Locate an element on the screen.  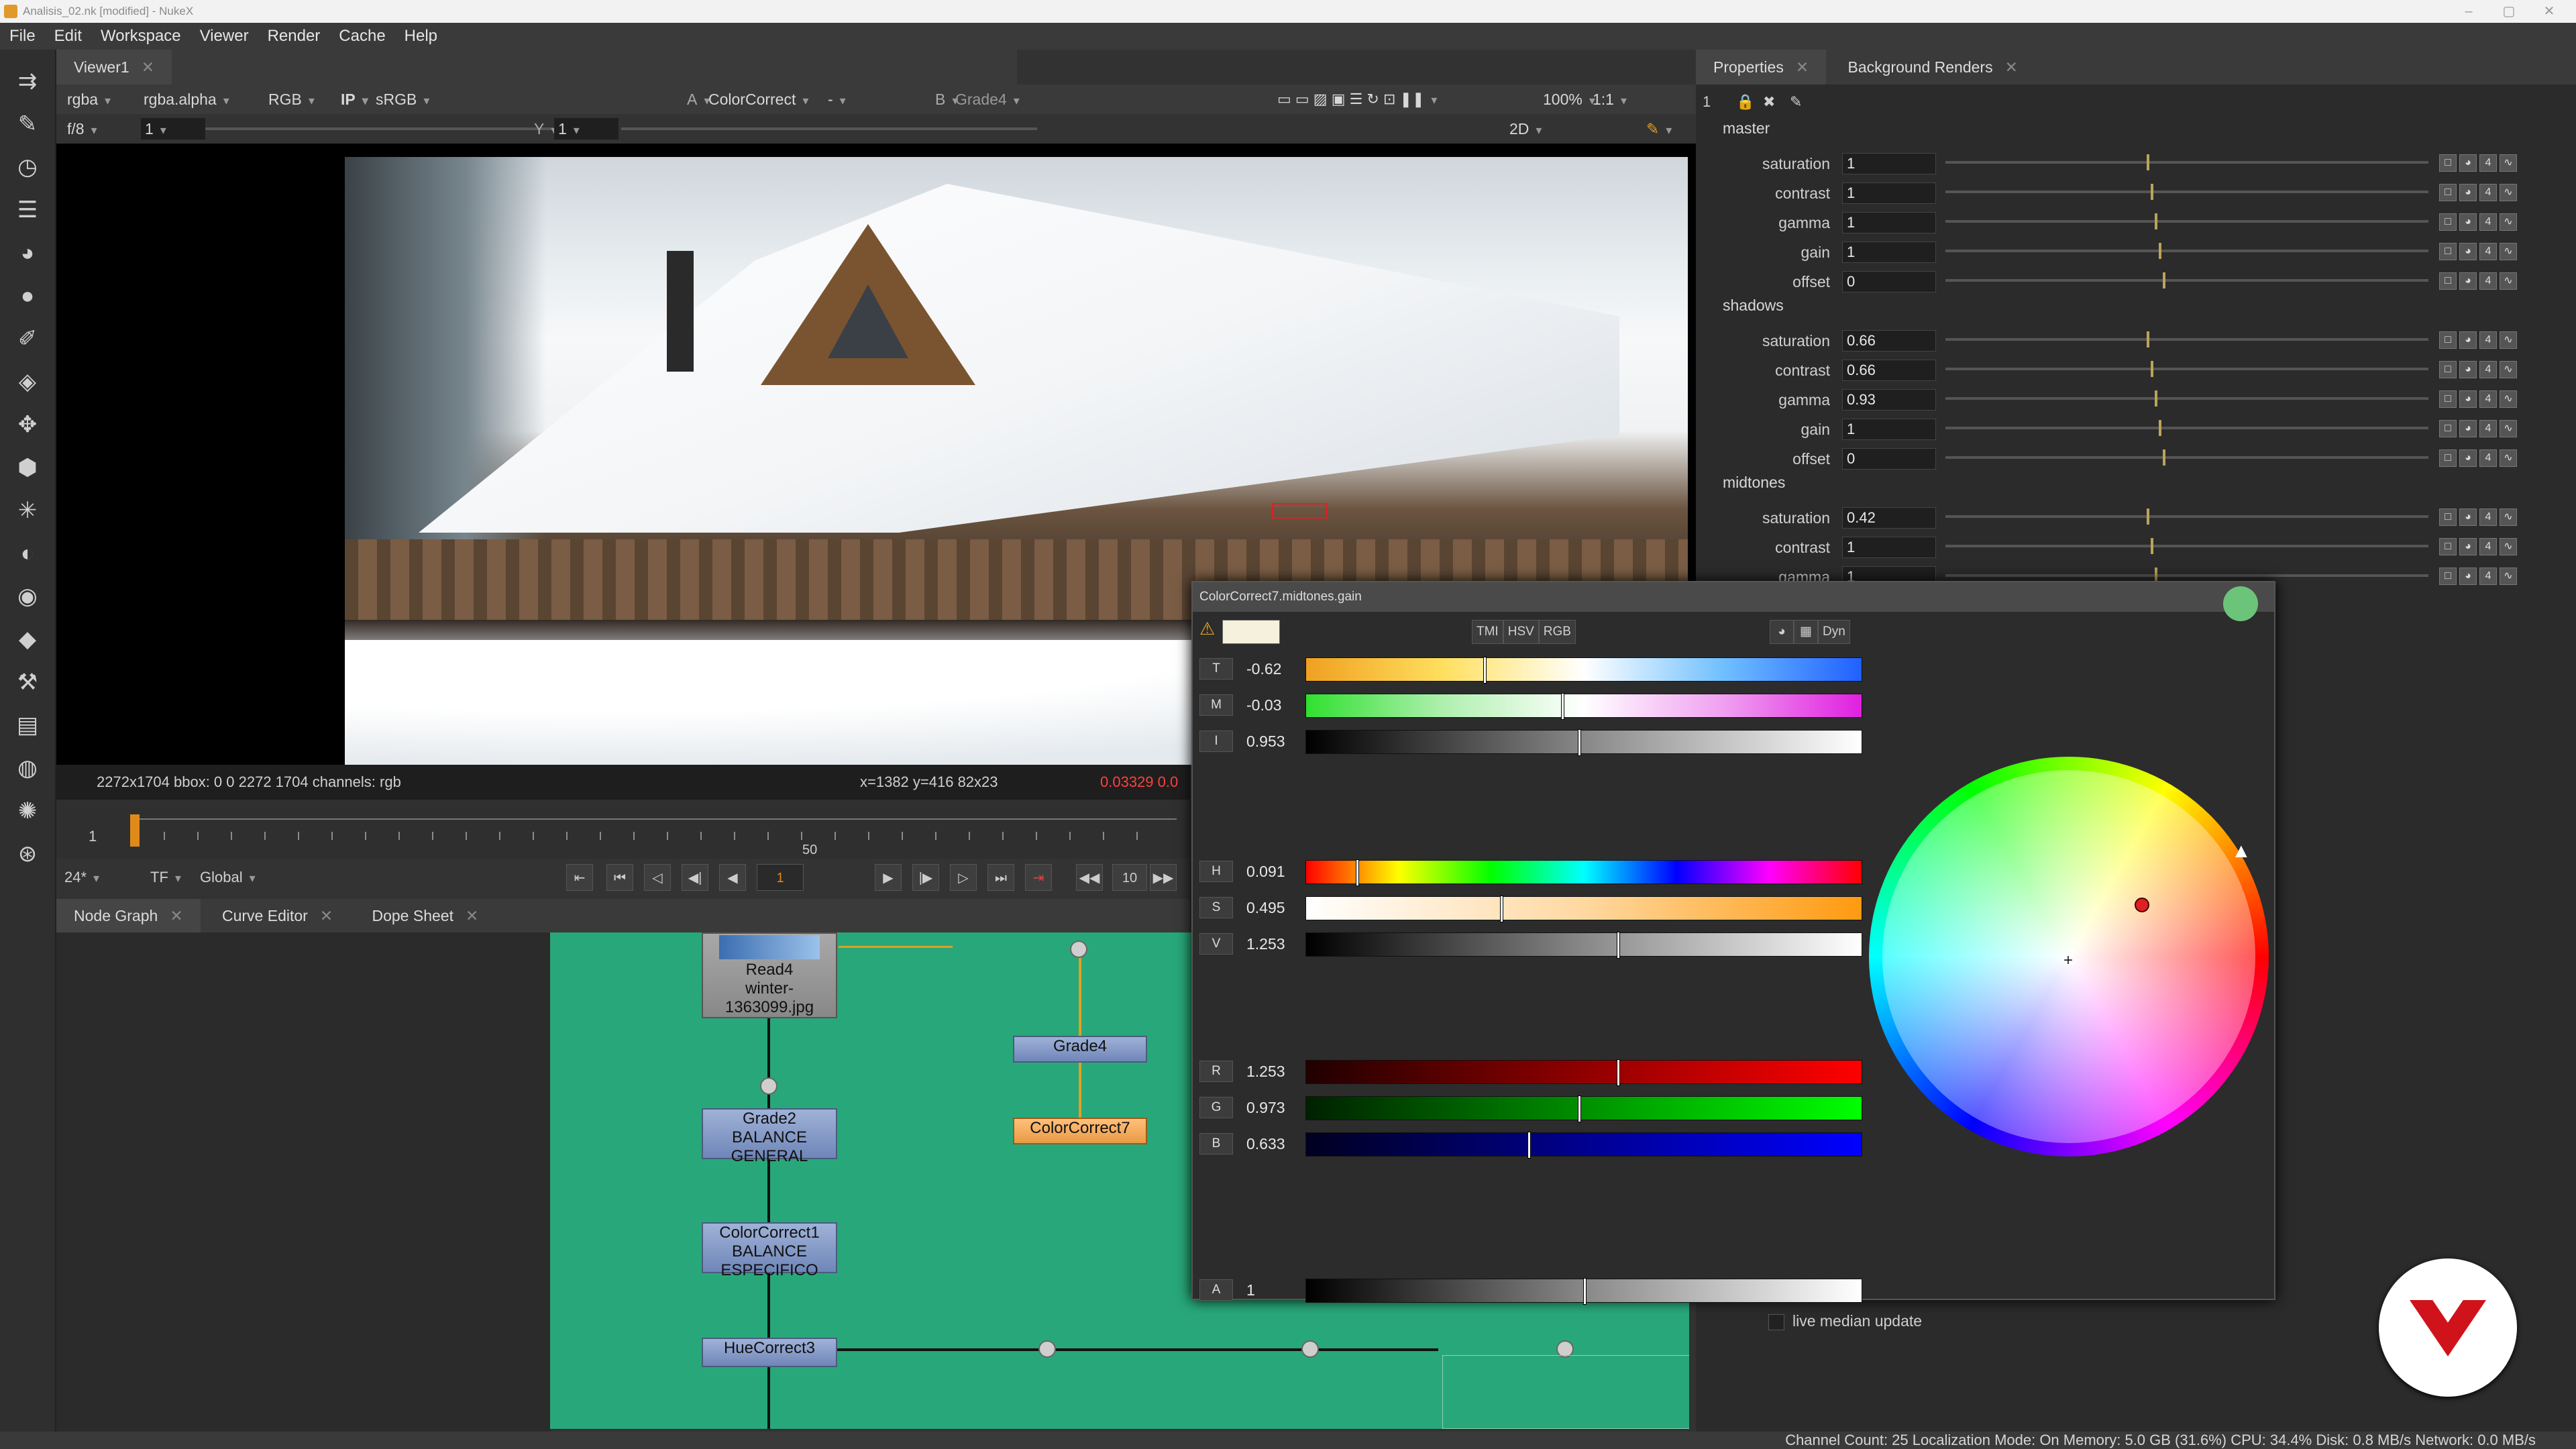
skip-back-icon: ◀◀ is located at coordinates (1089, 877).